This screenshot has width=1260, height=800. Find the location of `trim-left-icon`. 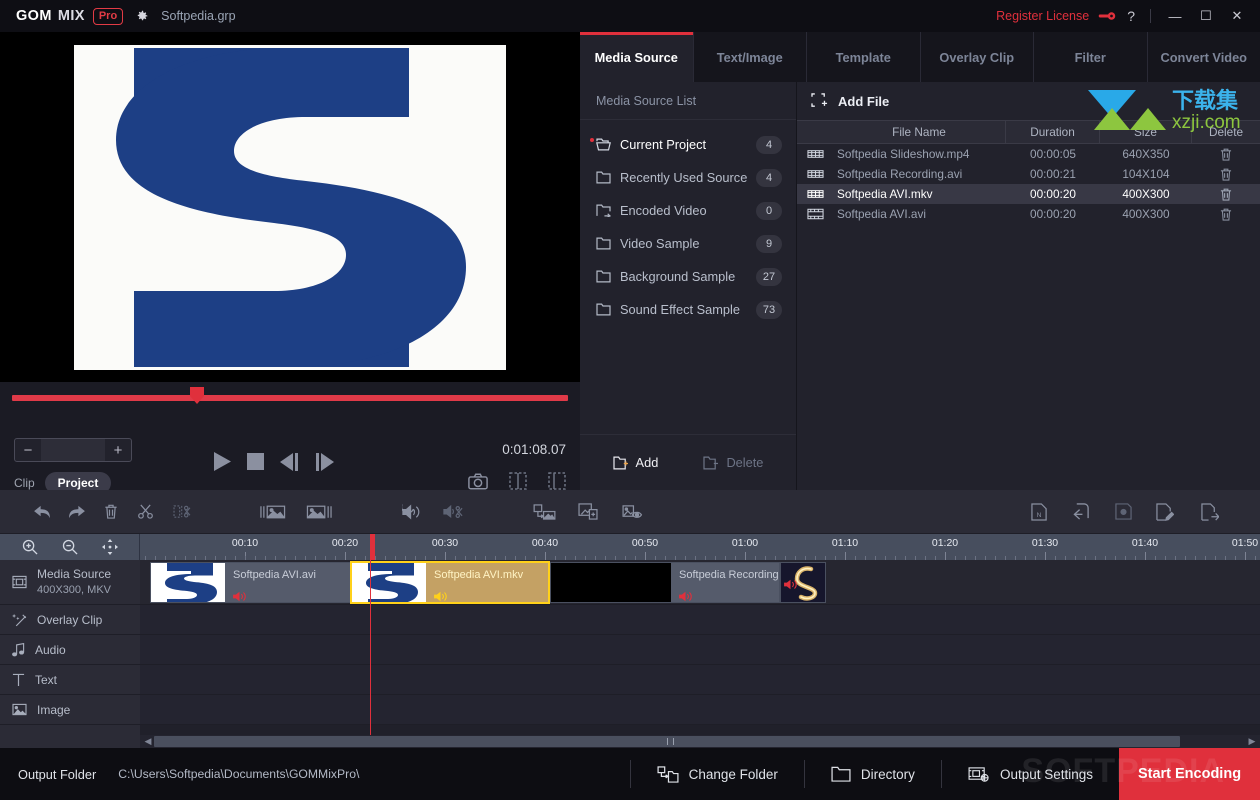

trim-left-icon is located at coordinates (273, 512).